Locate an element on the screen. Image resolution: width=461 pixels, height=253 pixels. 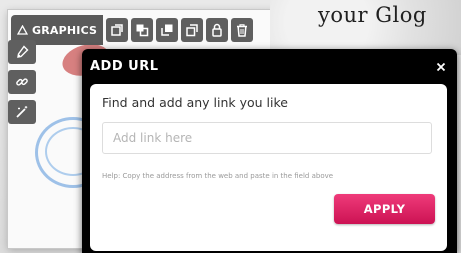
close-button is located at coordinates (441, 66).